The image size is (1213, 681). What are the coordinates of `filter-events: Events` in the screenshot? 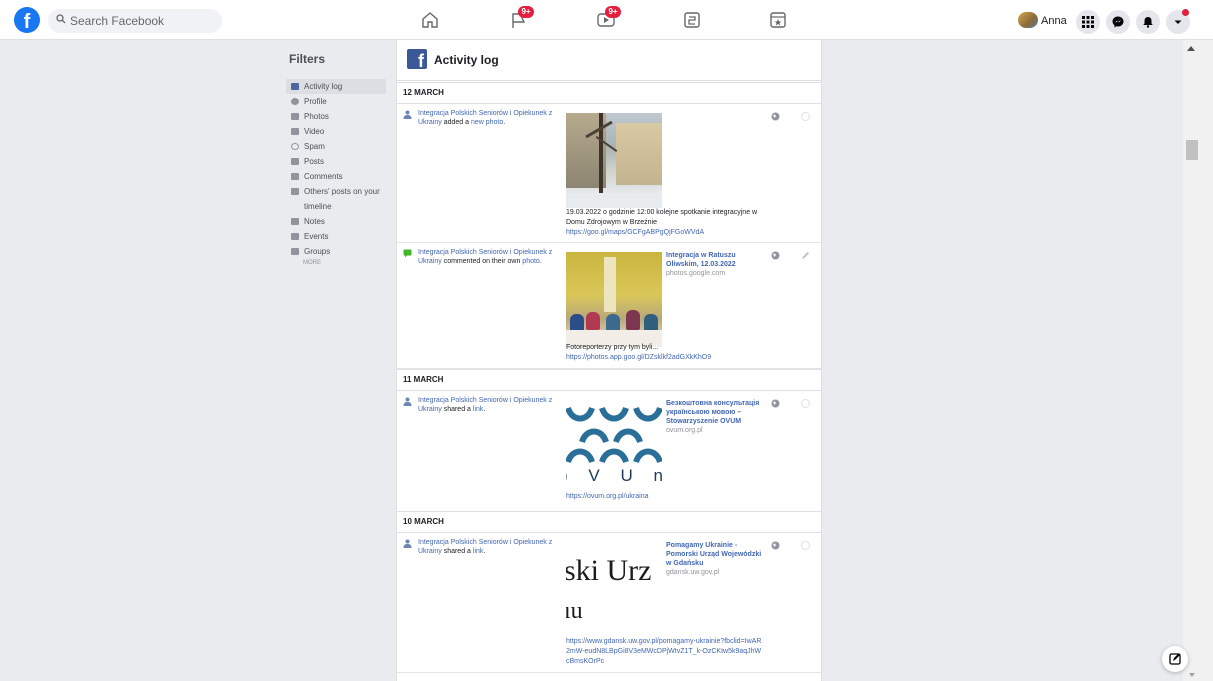 It's located at (336, 236).